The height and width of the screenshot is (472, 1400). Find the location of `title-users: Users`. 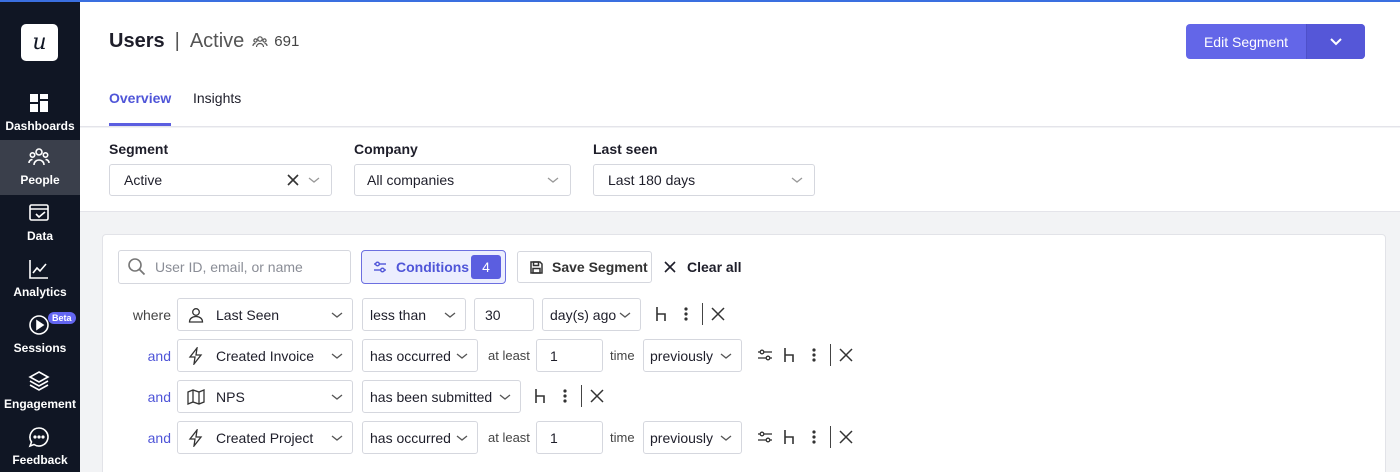

title-users: Users is located at coordinates (137, 41).